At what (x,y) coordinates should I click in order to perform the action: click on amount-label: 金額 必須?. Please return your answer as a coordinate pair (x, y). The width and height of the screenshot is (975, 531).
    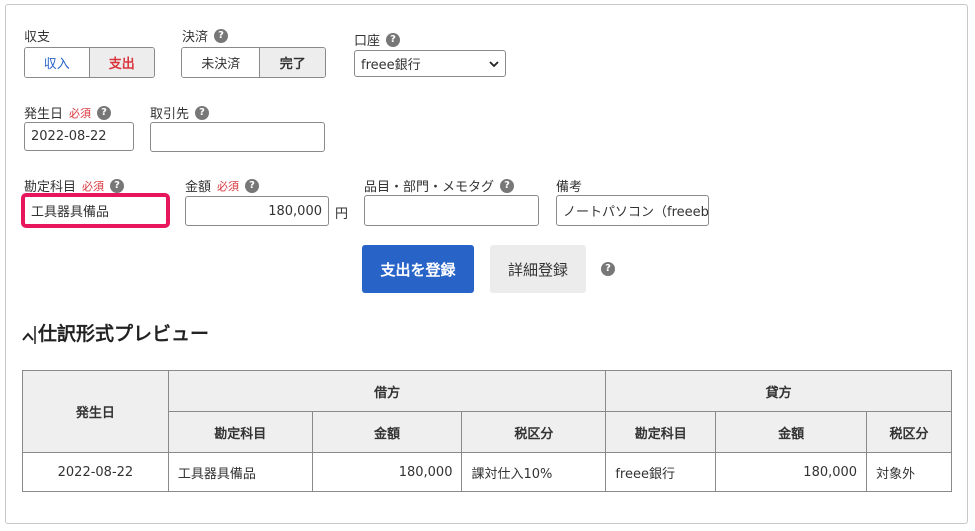
    Looking at the image, I should click on (222, 185).